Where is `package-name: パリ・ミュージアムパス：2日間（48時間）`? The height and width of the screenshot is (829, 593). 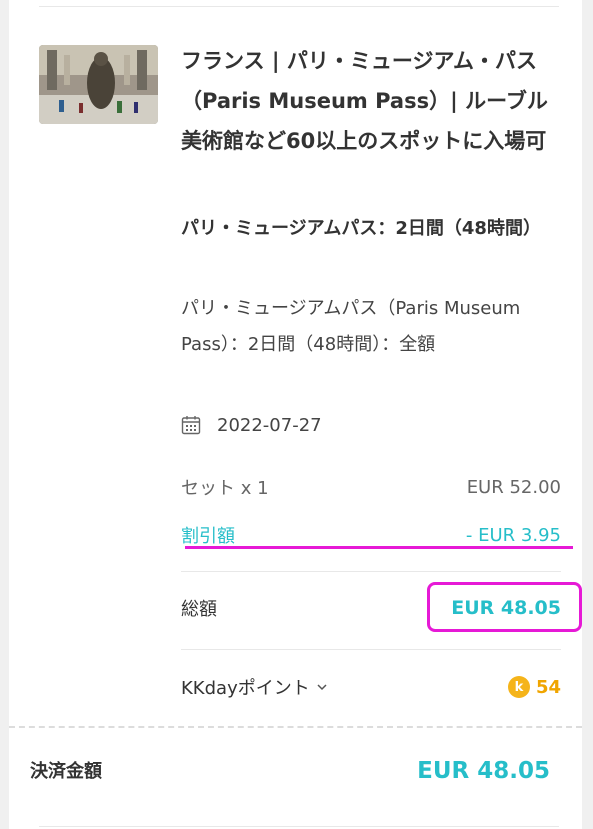 package-name: パリ・ミュージアムパス：2日間（48時間） is located at coordinates (361, 228).